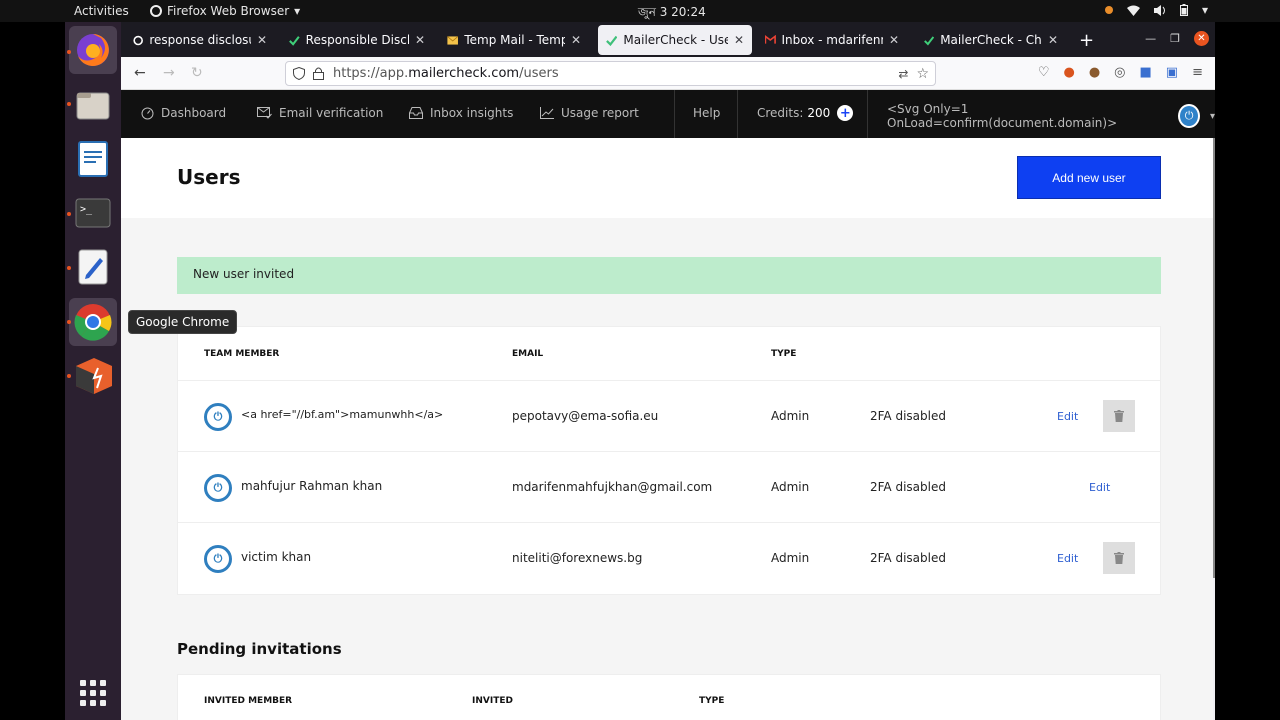  I want to click on minimize-icon: —, so click(1150, 38).